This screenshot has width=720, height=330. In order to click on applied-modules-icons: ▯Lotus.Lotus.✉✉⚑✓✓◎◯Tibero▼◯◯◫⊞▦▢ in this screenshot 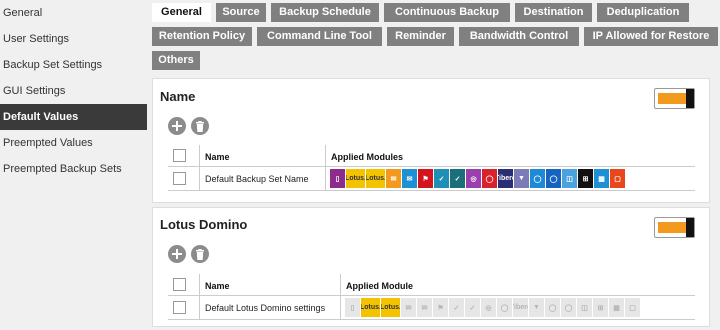, I will do `click(478, 178)`.